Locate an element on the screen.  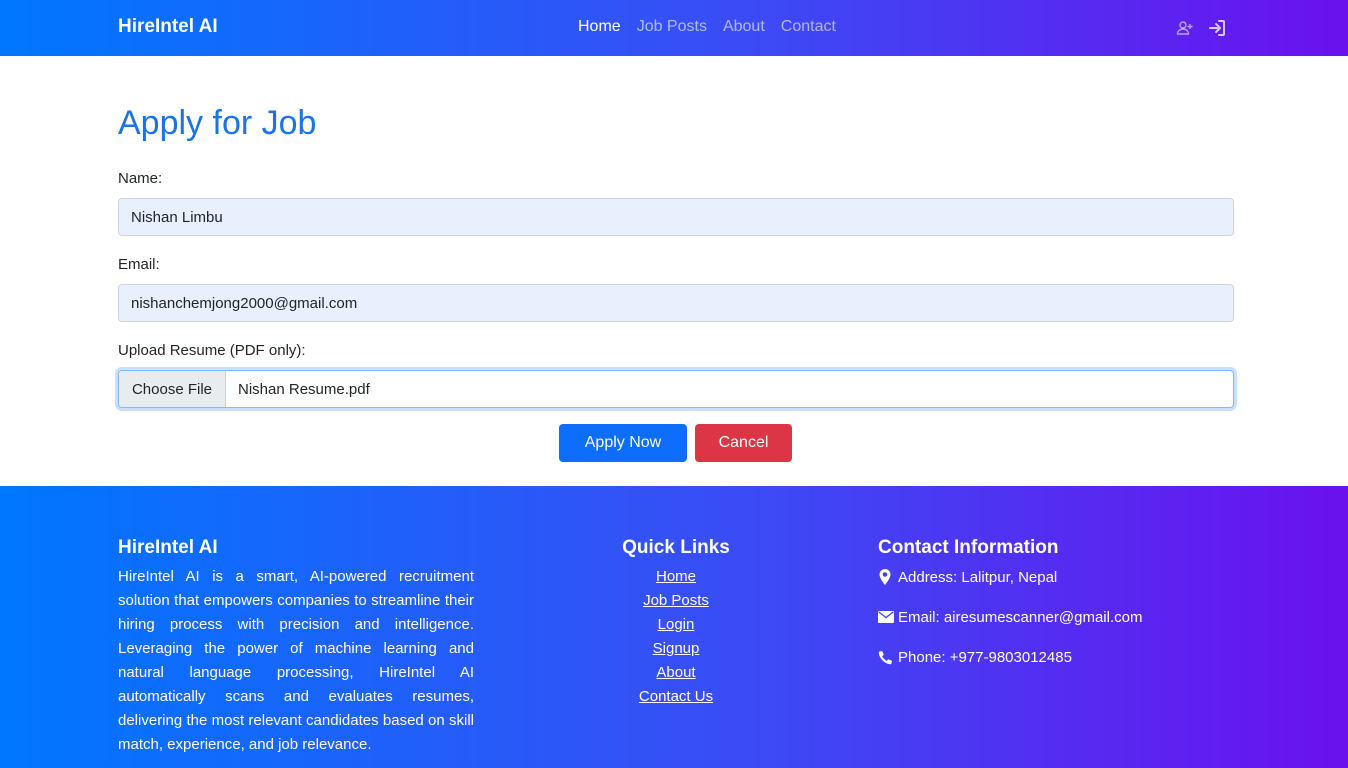
name-label: Name: is located at coordinates (140, 178).